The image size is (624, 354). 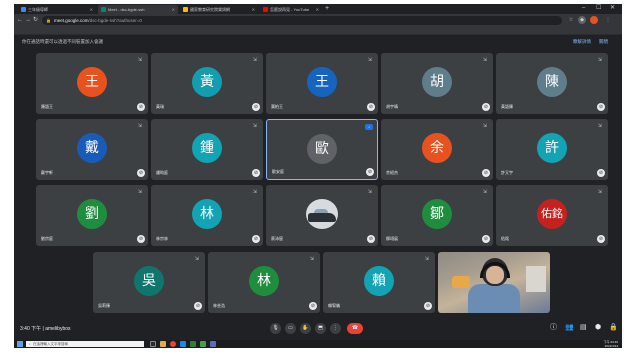 I want to click on participant-tile-speaking: 歐 ♪ 歐安庭 ⊘, so click(x=322, y=149).